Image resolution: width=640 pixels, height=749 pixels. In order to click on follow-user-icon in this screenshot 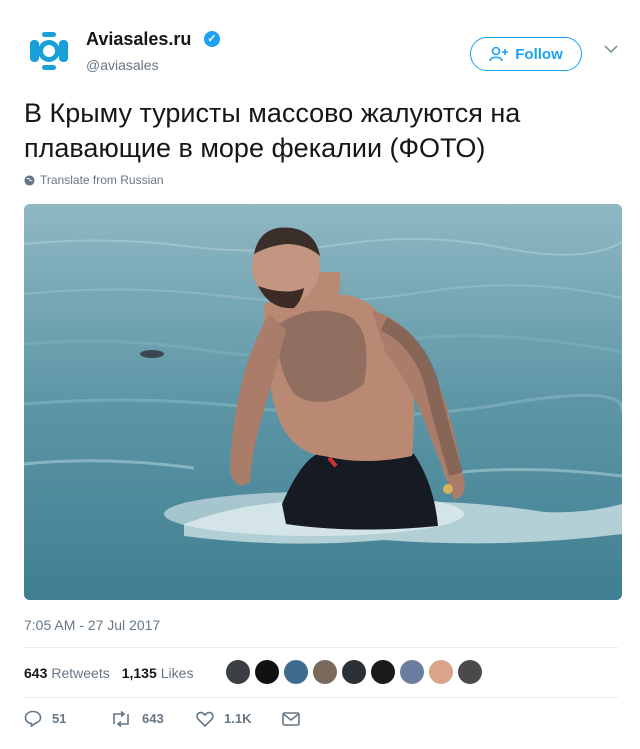, I will do `click(499, 54)`.